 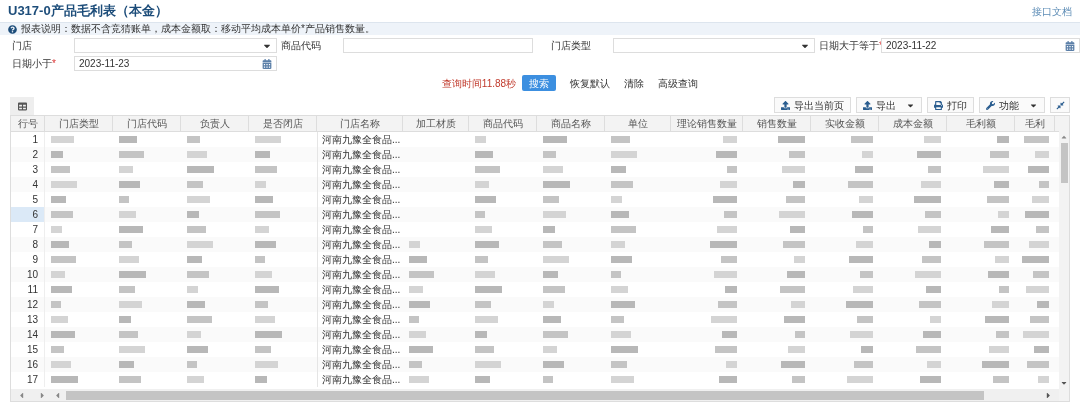 I want to click on column-header: 商品名称, so click(x=571, y=123).